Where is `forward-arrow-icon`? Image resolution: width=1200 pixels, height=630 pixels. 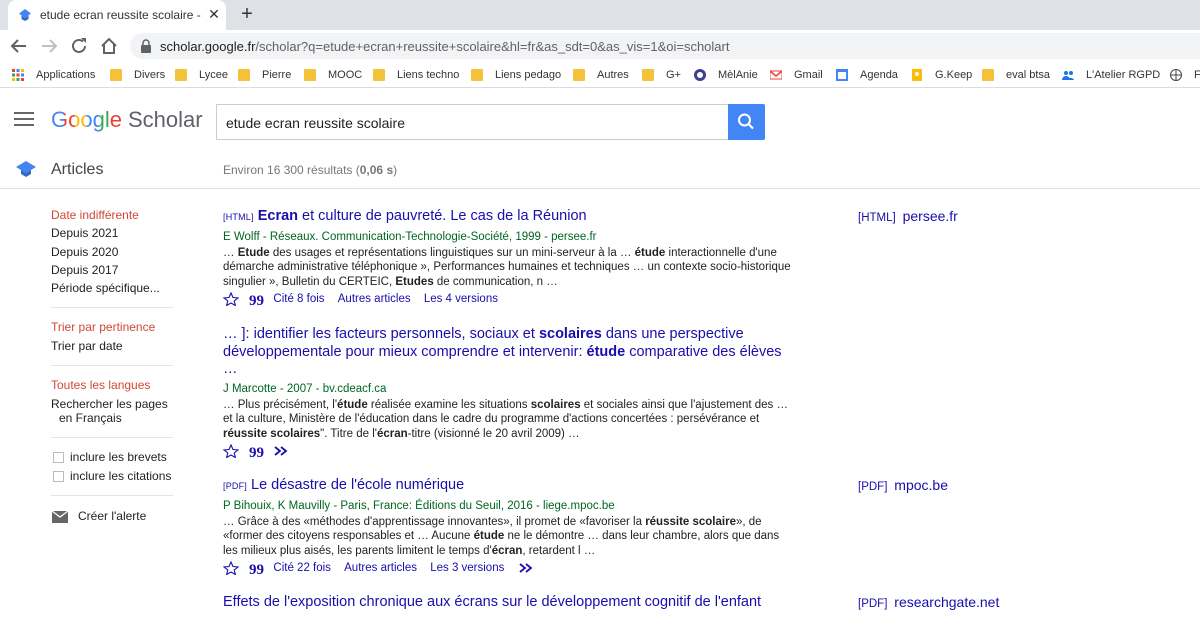
forward-arrow-icon is located at coordinates (49, 46).